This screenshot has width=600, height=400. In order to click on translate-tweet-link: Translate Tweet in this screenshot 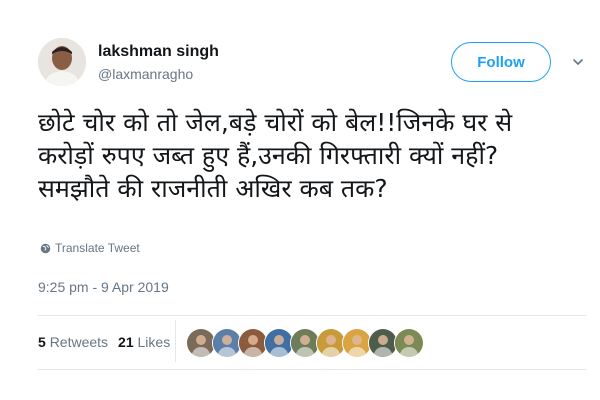, I will do `click(90, 248)`.